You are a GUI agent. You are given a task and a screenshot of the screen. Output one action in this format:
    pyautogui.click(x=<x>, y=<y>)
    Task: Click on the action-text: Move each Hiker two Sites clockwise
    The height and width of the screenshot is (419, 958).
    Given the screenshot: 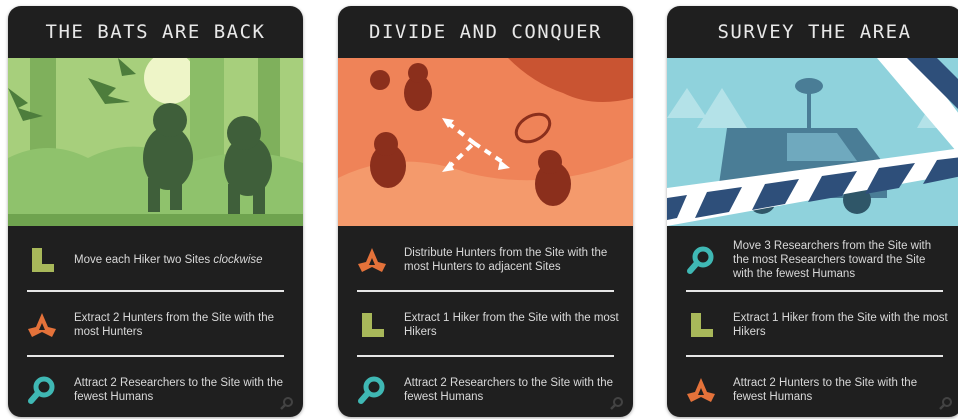 What is the action you would take?
    pyautogui.click(x=168, y=260)
    